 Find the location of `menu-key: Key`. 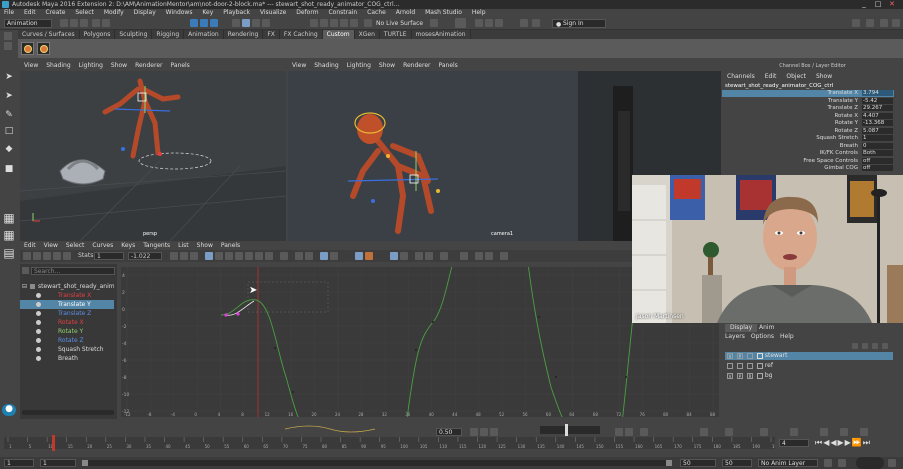

menu-key: Key is located at coordinates (207, 12).